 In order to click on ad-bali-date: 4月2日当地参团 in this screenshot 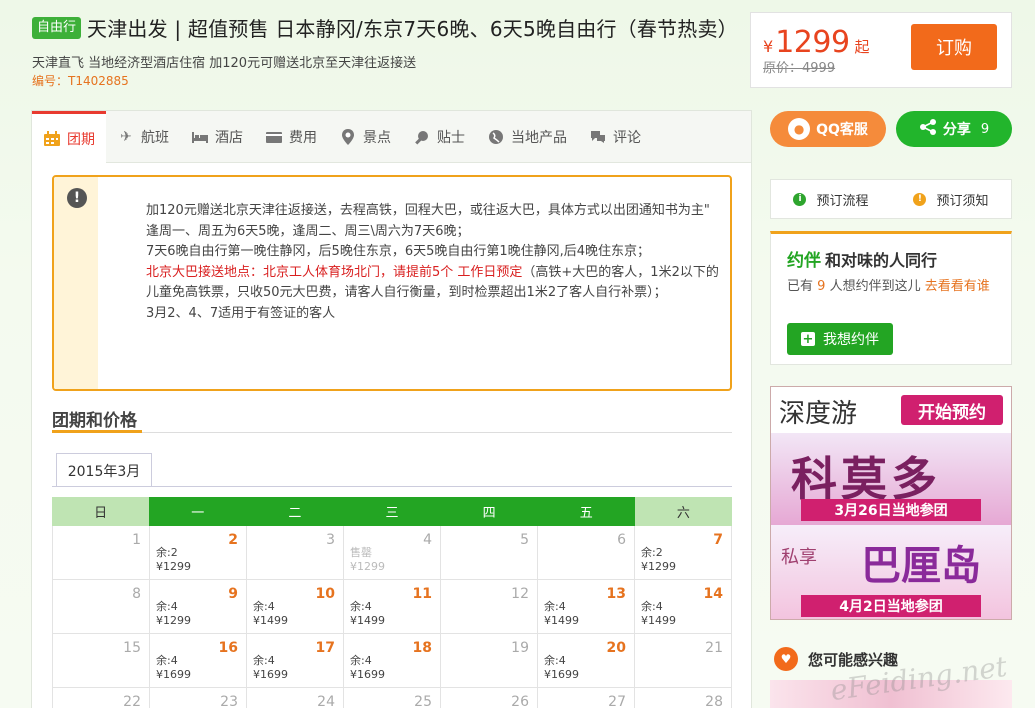, I will do `click(891, 606)`.